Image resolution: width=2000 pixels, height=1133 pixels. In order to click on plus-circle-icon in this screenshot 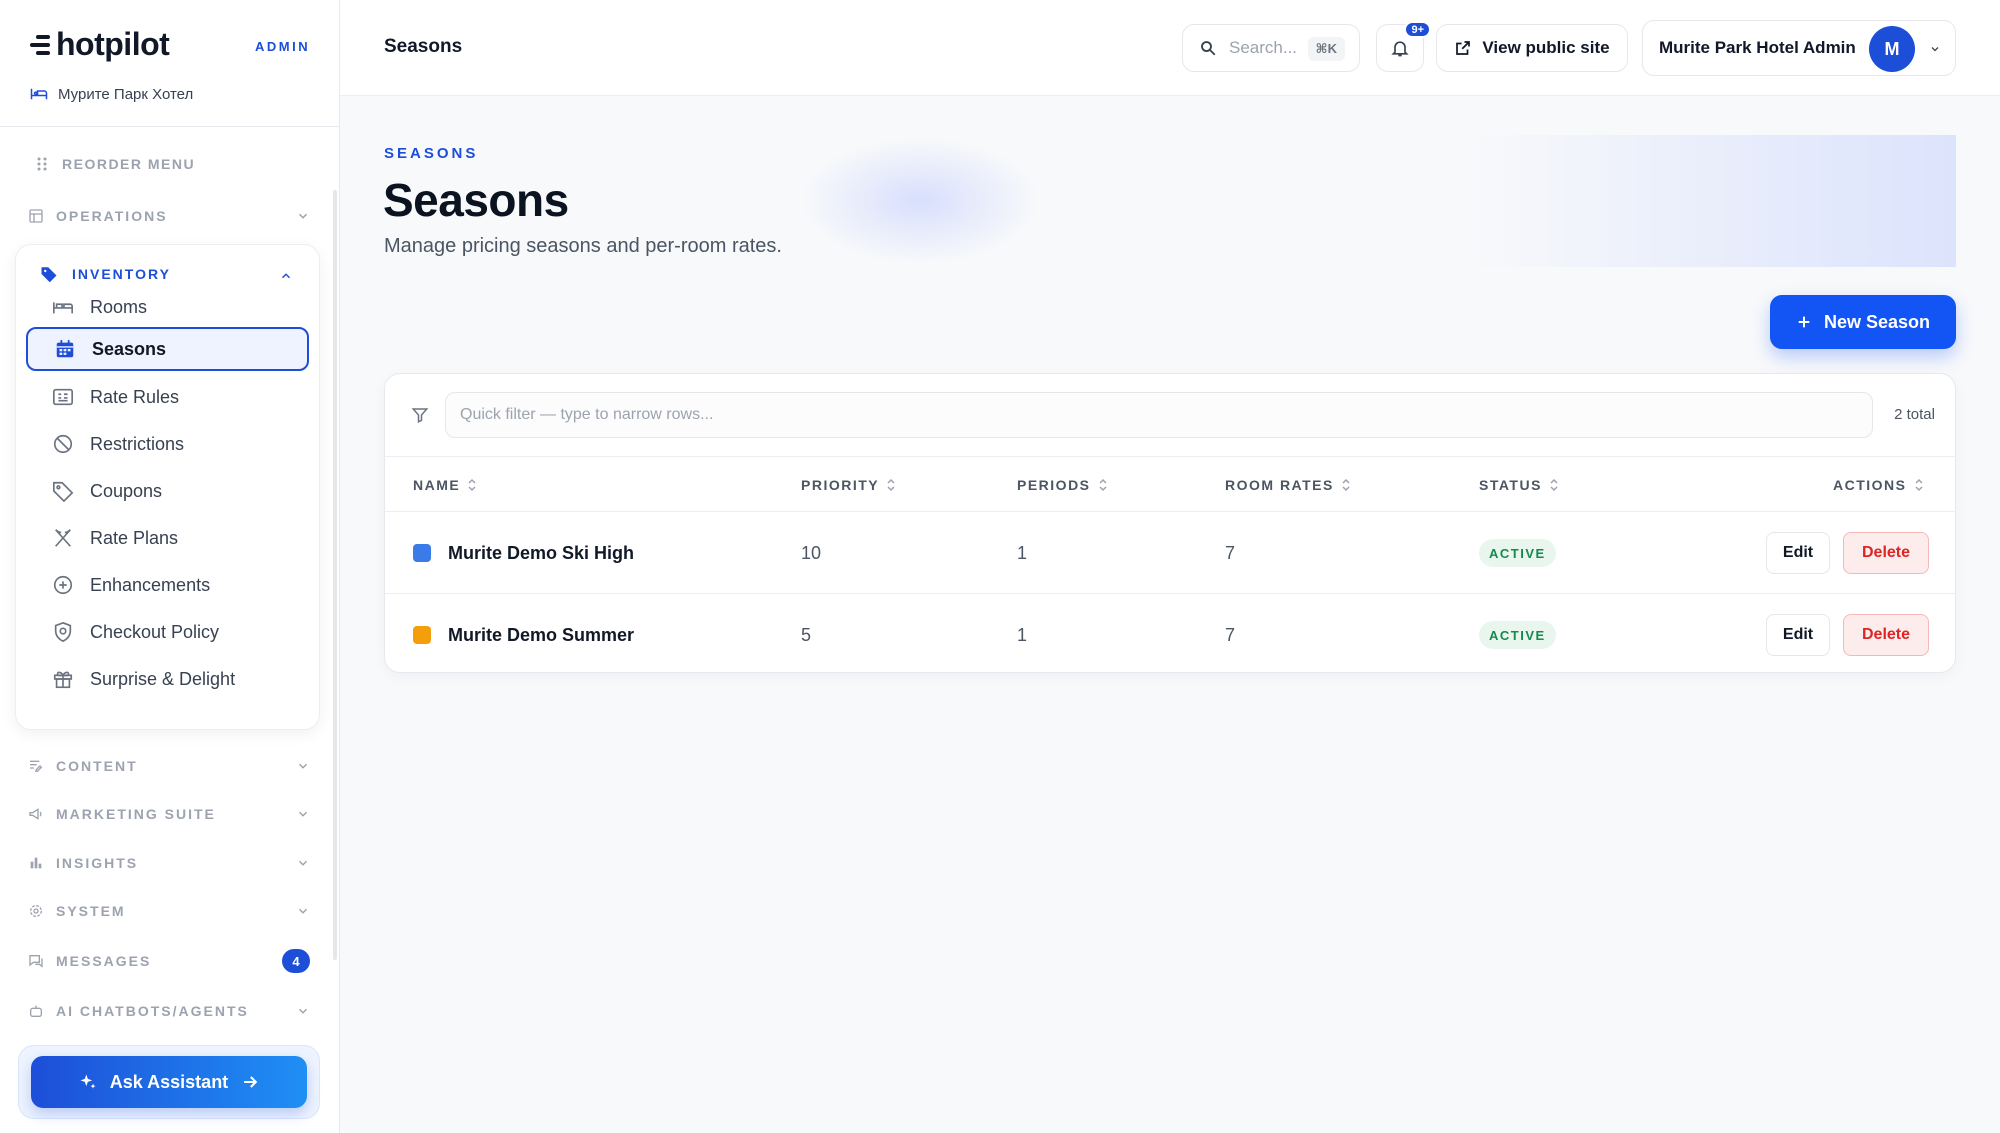, I will do `click(63, 585)`.